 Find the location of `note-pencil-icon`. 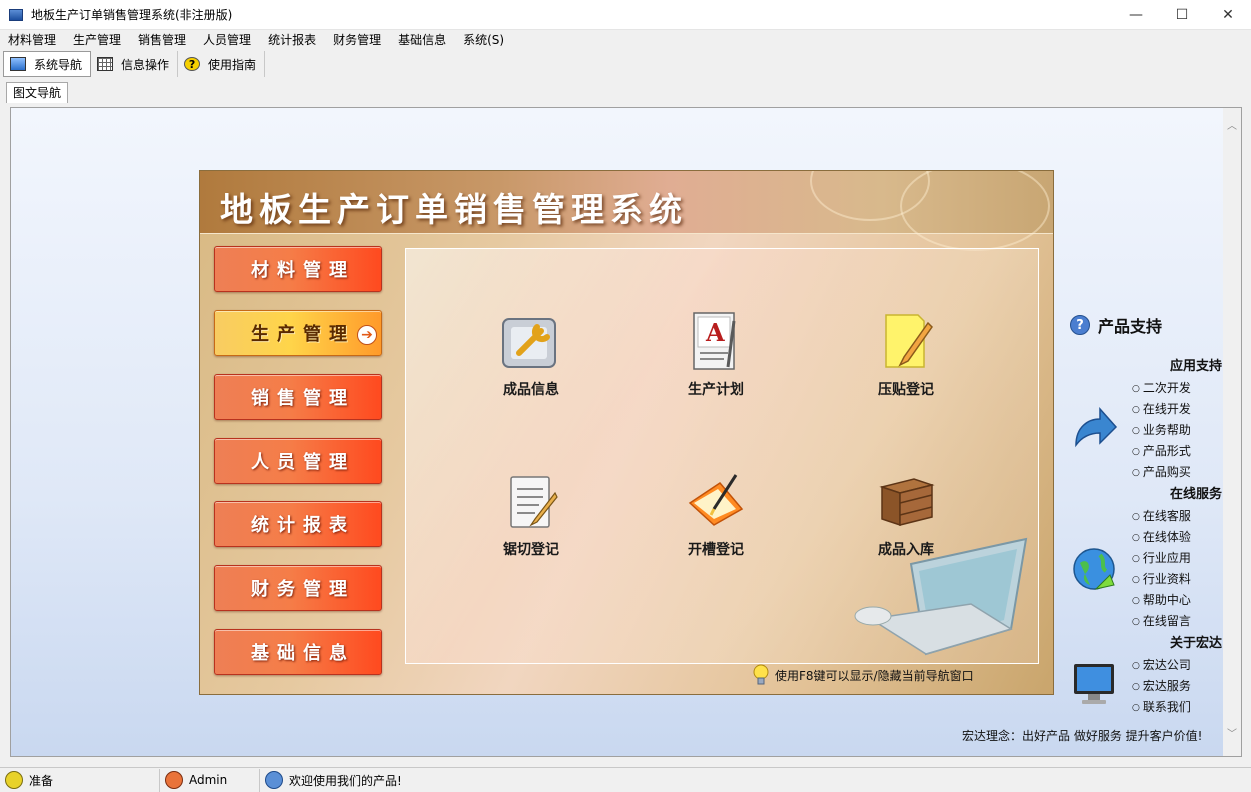

note-pencil-icon is located at coordinates (906, 341).